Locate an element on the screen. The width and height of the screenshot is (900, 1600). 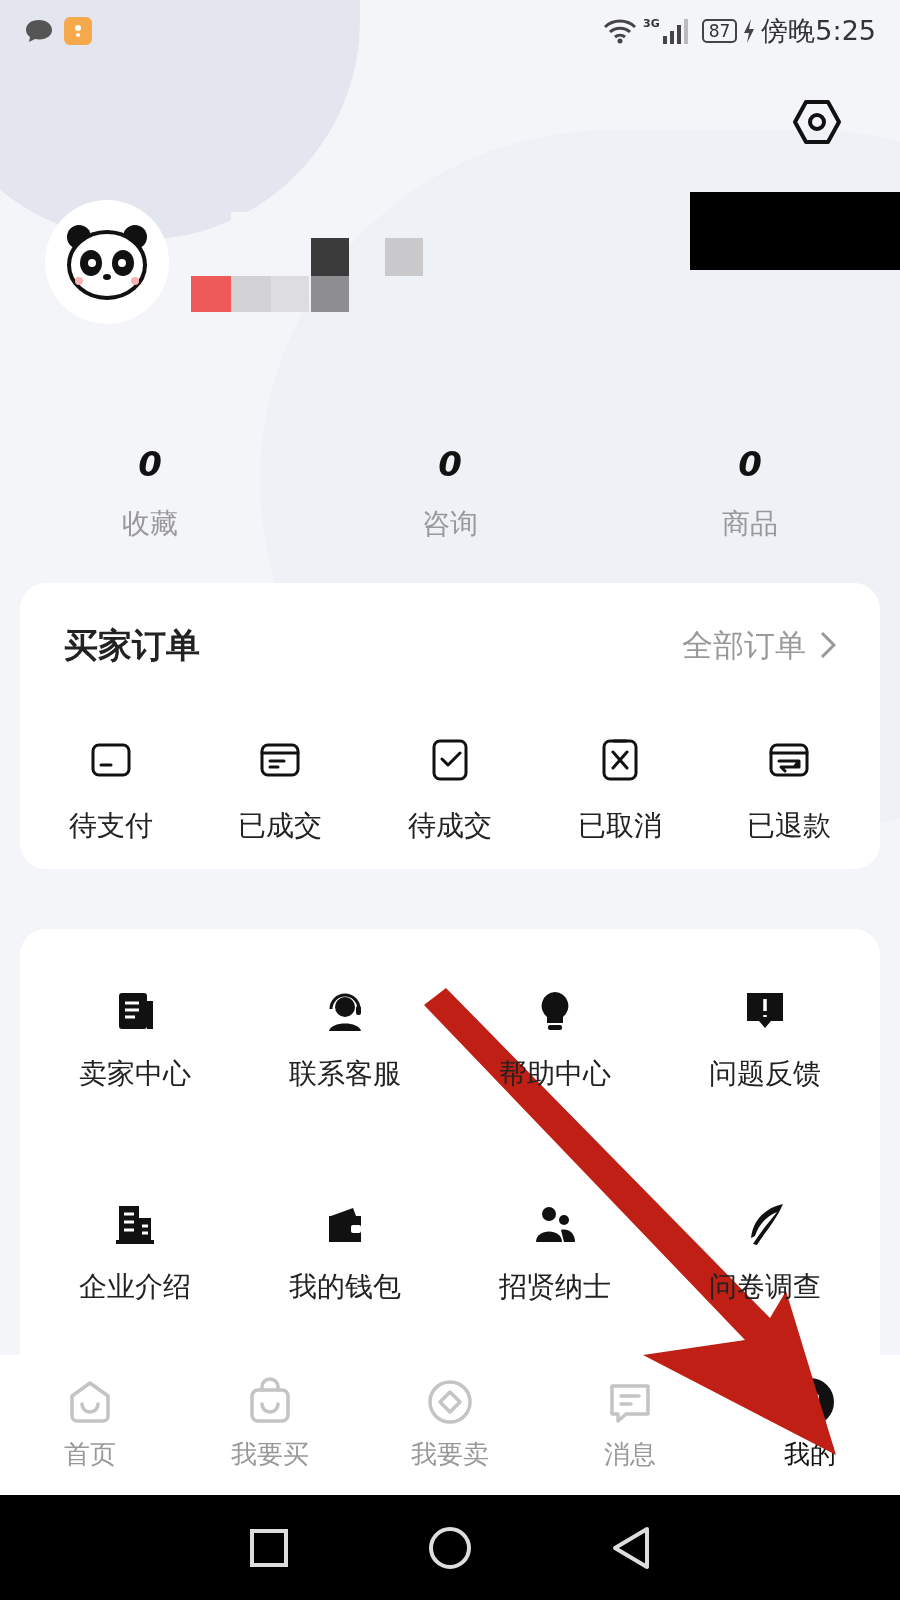
order-status-item: 待支付 is located at coordinates (111, 792).